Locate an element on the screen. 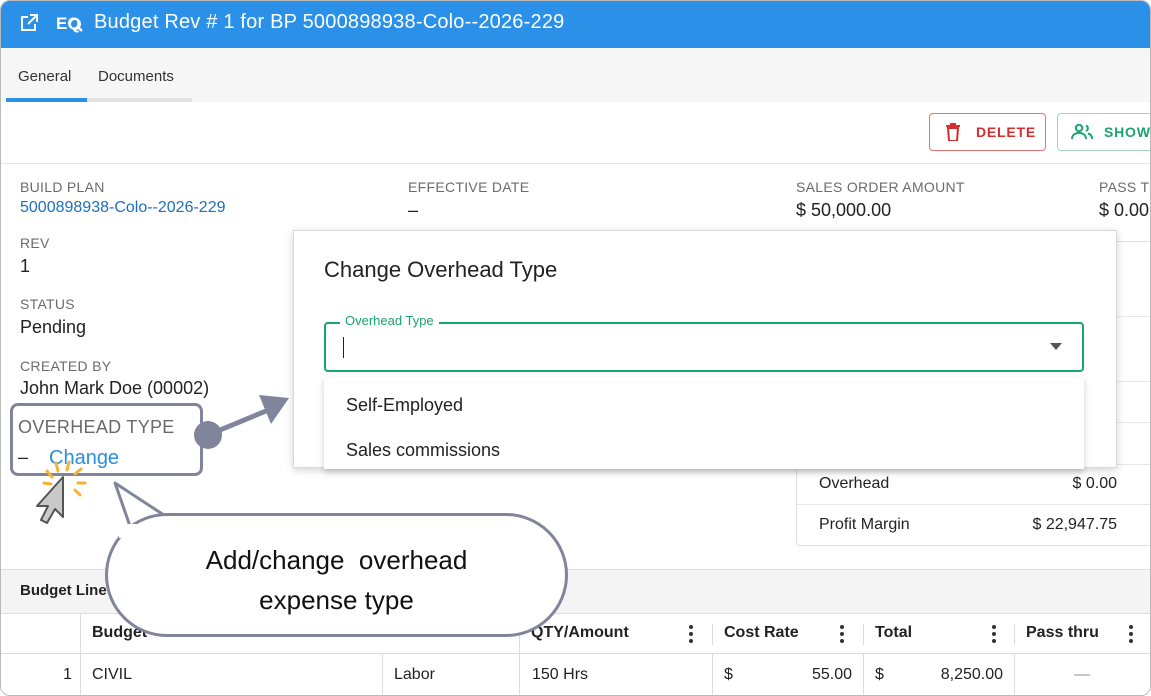 This screenshot has width=1151, height=696. pass-thru-label: PASS T is located at coordinates (1124, 187).